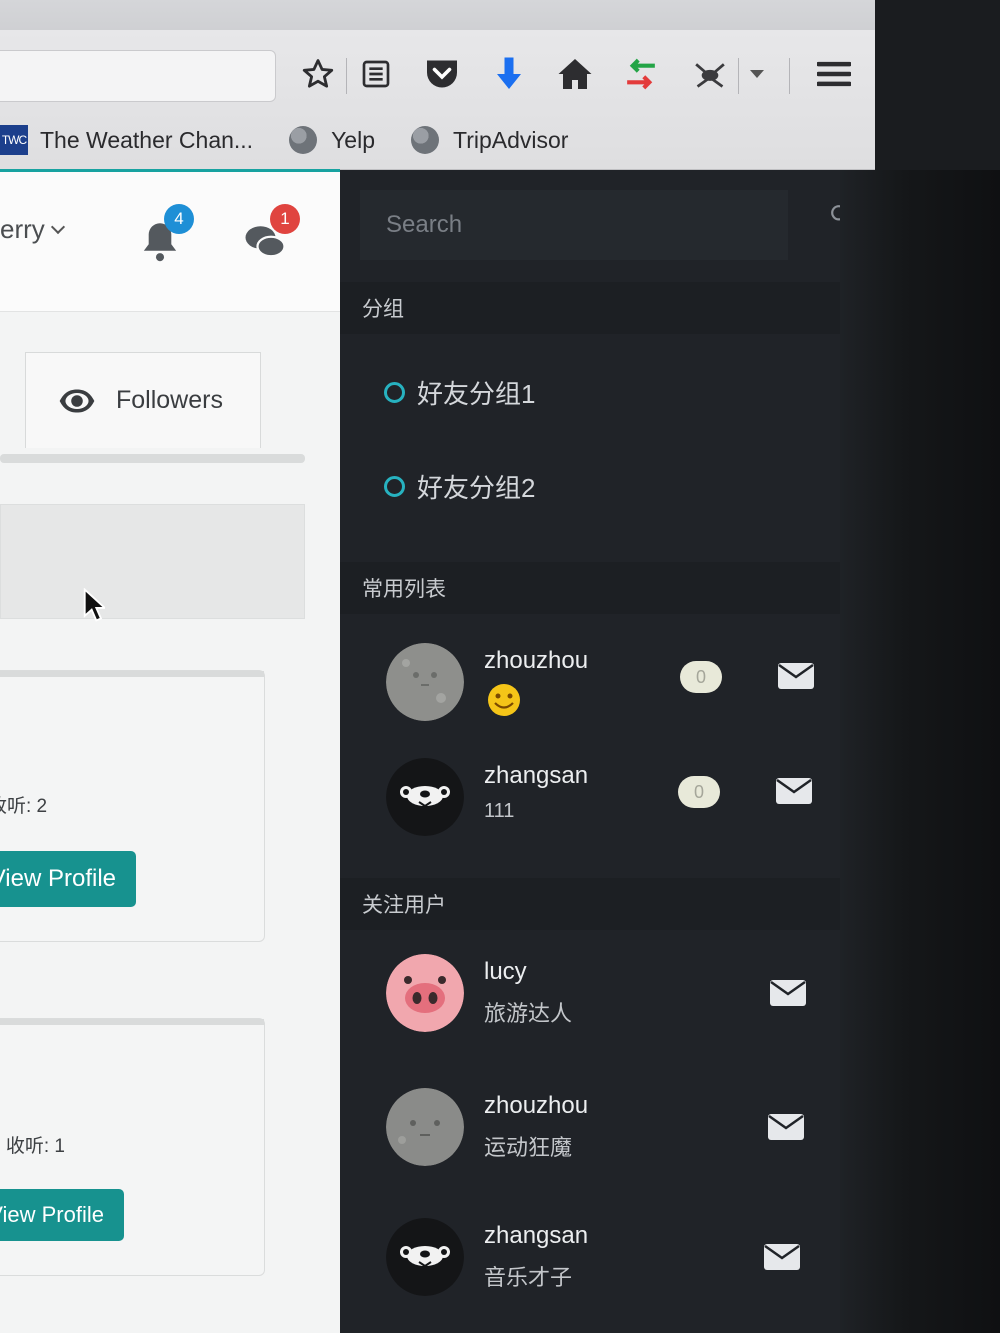 The width and height of the screenshot is (1000, 1333). Describe the element at coordinates (757, 74) in the screenshot. I see `dropdown-caret-icon` at that location.